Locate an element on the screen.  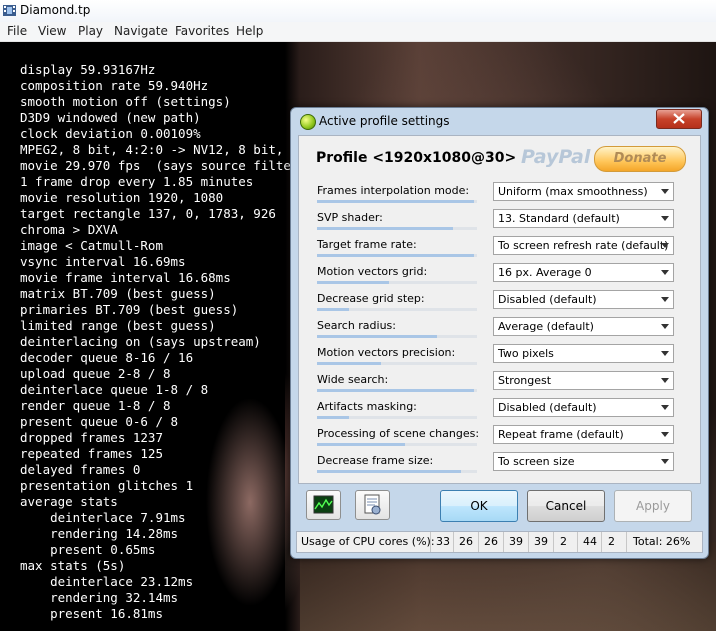
stats-line: rendering 32.14ms is located at coordinates (99, 597).